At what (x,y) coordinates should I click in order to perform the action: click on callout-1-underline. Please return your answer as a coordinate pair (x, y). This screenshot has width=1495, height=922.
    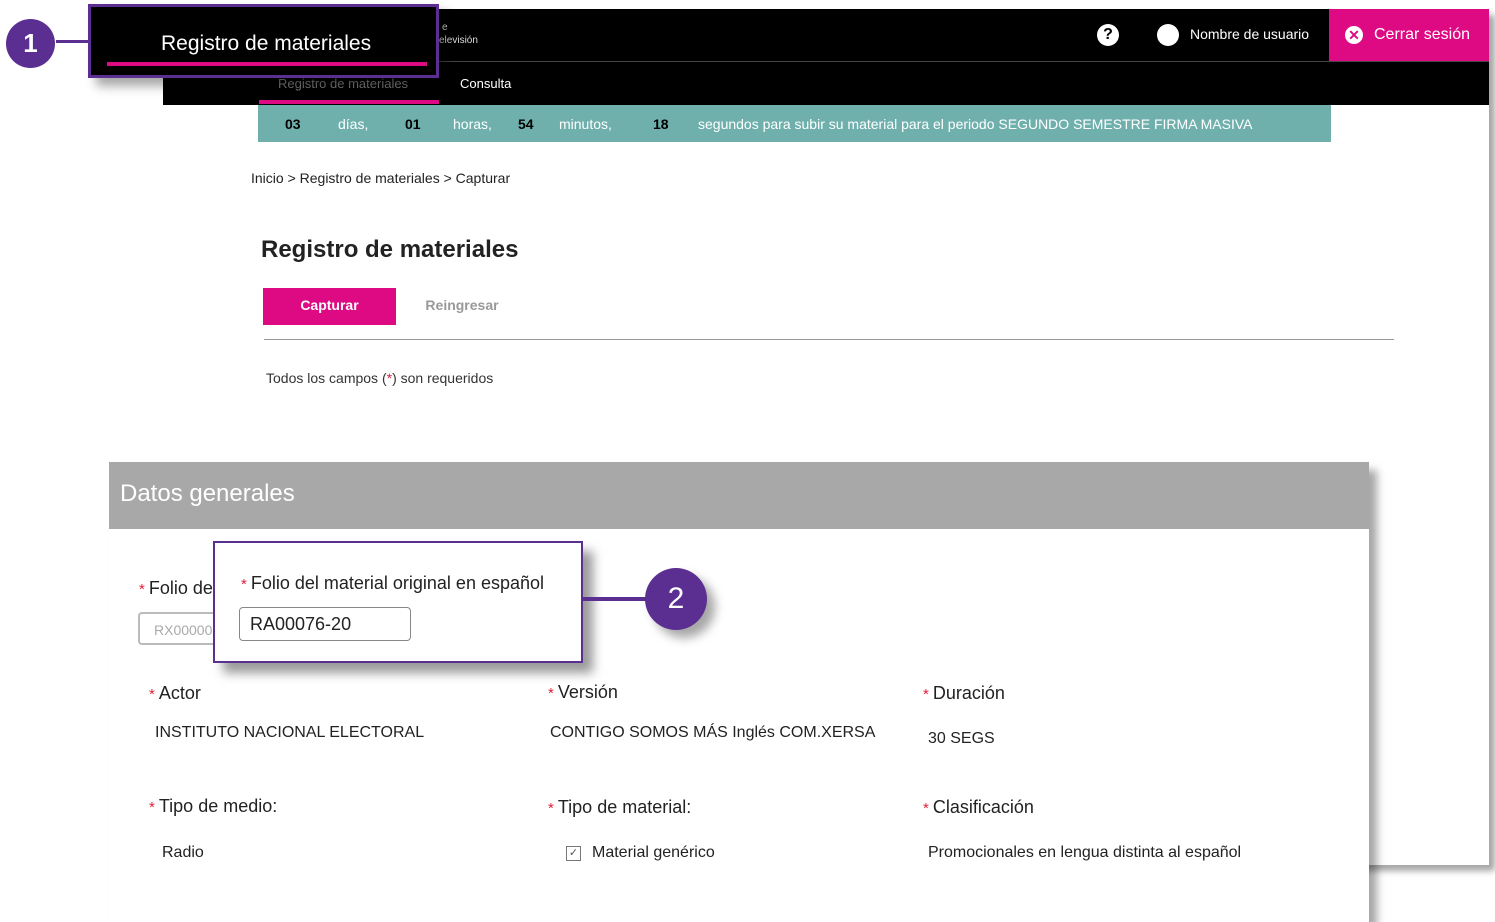
    Looking at the image, I should click on (267, 64).